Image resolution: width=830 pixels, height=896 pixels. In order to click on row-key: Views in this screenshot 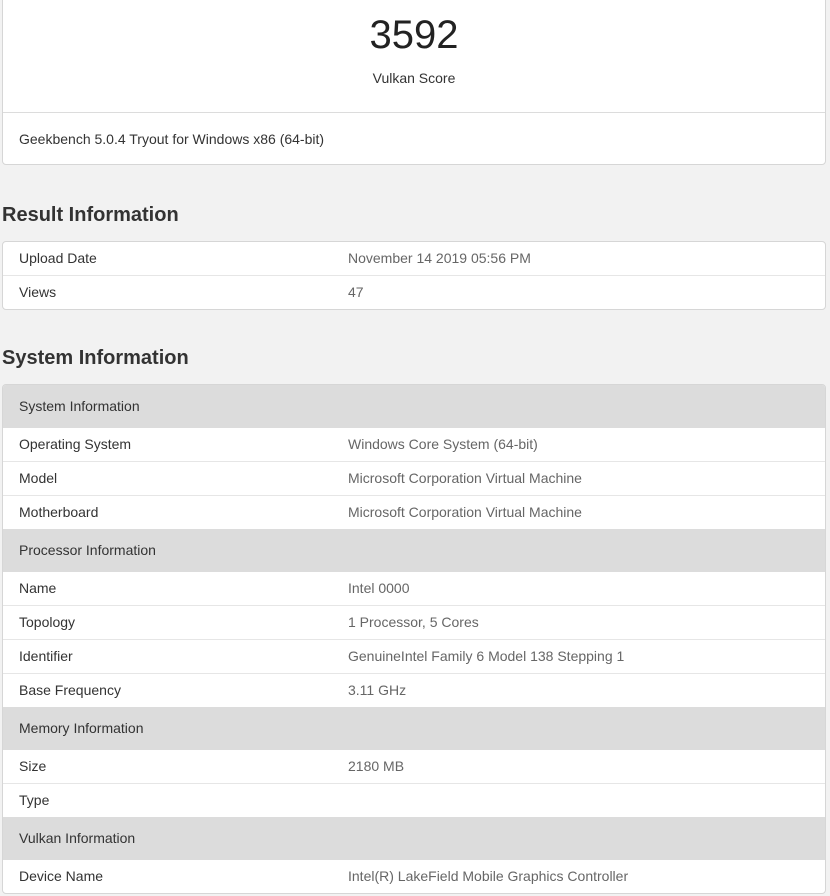, I will do `click(38, 292)`.